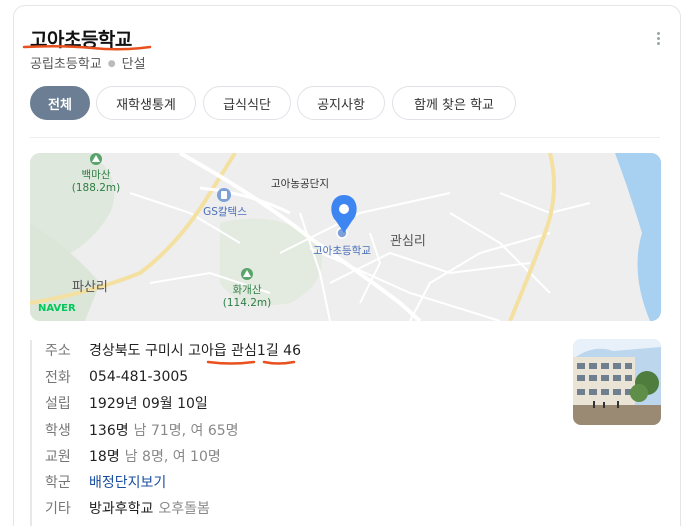  I want to click on etc-detail: 오후돌봄, so click(184, 509).